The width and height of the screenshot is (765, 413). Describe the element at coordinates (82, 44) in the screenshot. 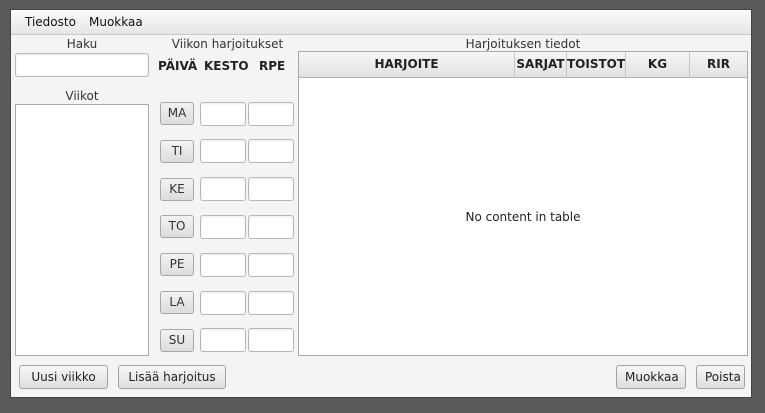

I see `search-label: Haku` at that location.